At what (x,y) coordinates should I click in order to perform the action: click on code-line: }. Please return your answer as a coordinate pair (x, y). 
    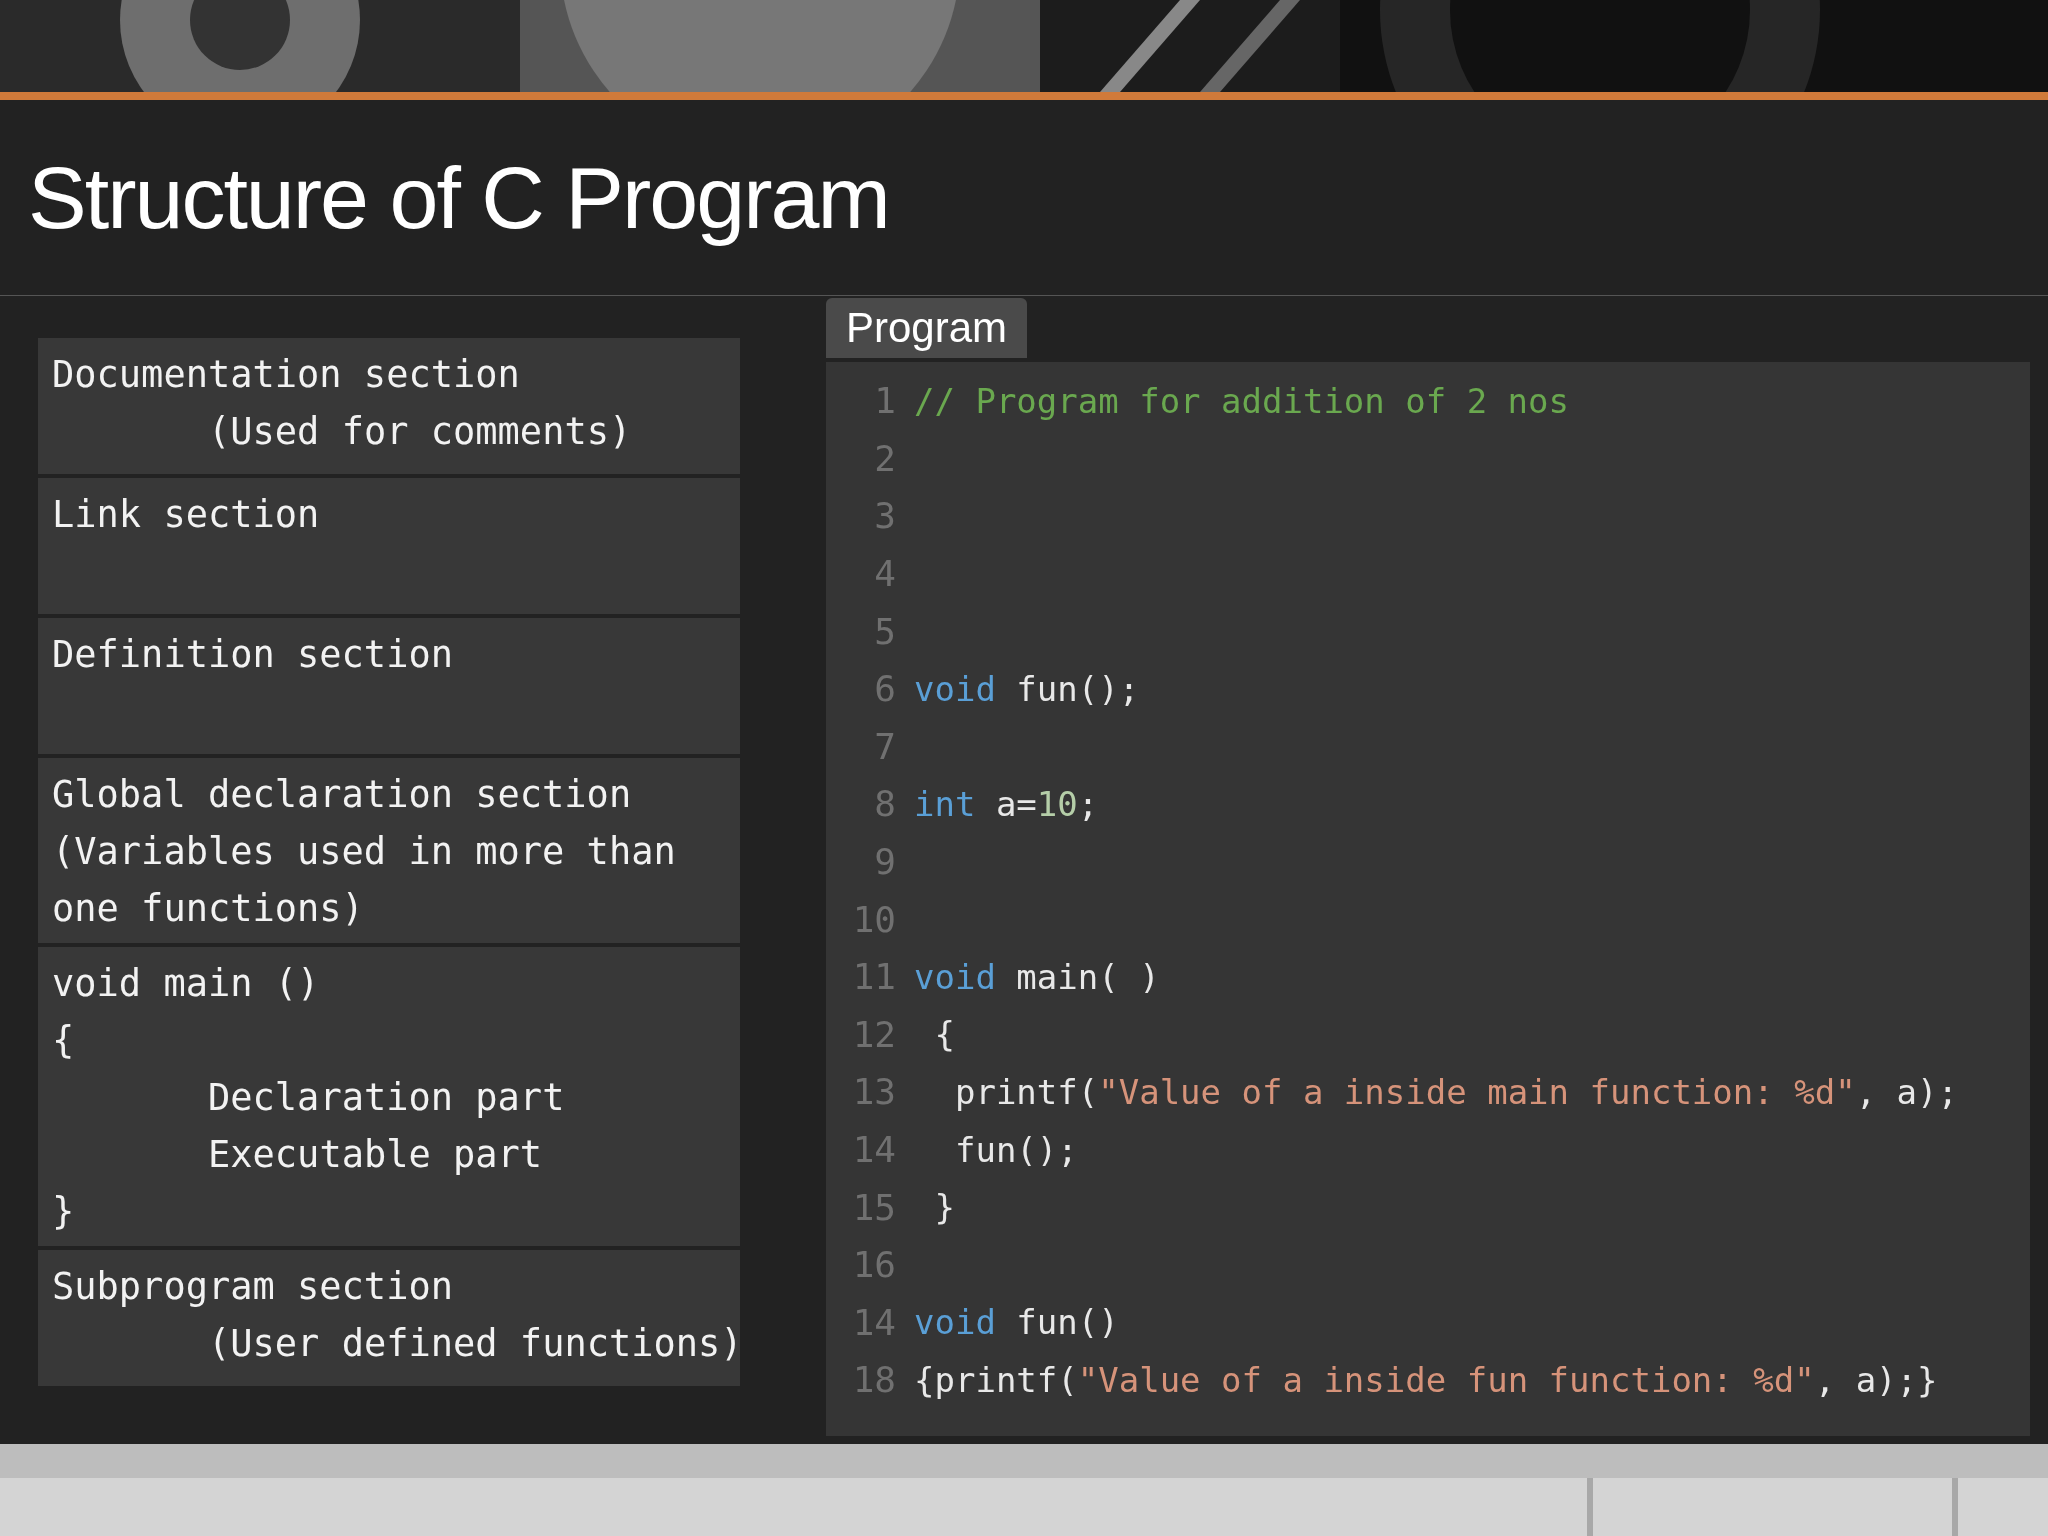
    Looking at the image, I should click on (944, 1207).